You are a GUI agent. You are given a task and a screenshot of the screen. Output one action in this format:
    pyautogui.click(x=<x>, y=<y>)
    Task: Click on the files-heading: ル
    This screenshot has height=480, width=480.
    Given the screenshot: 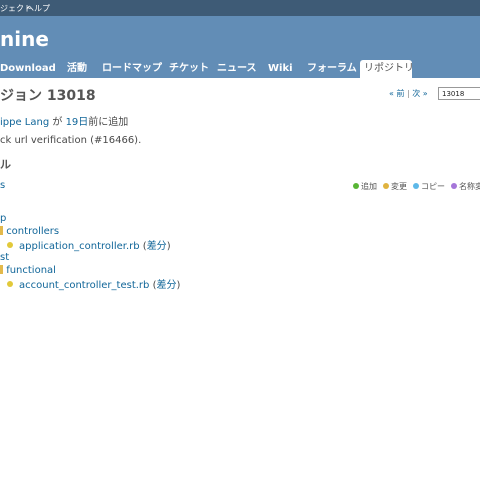 What is the action you would take?
    pyautogui.click(x=5, y=164)
    